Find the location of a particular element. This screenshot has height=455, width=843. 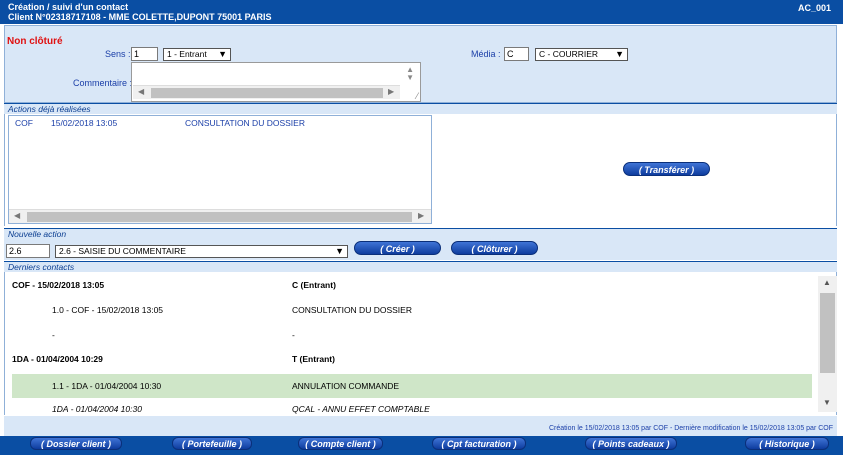

new-action-select-value: 2.6 - SAISIE DU COMMENTAIRE is located at coordinates (122, 251).